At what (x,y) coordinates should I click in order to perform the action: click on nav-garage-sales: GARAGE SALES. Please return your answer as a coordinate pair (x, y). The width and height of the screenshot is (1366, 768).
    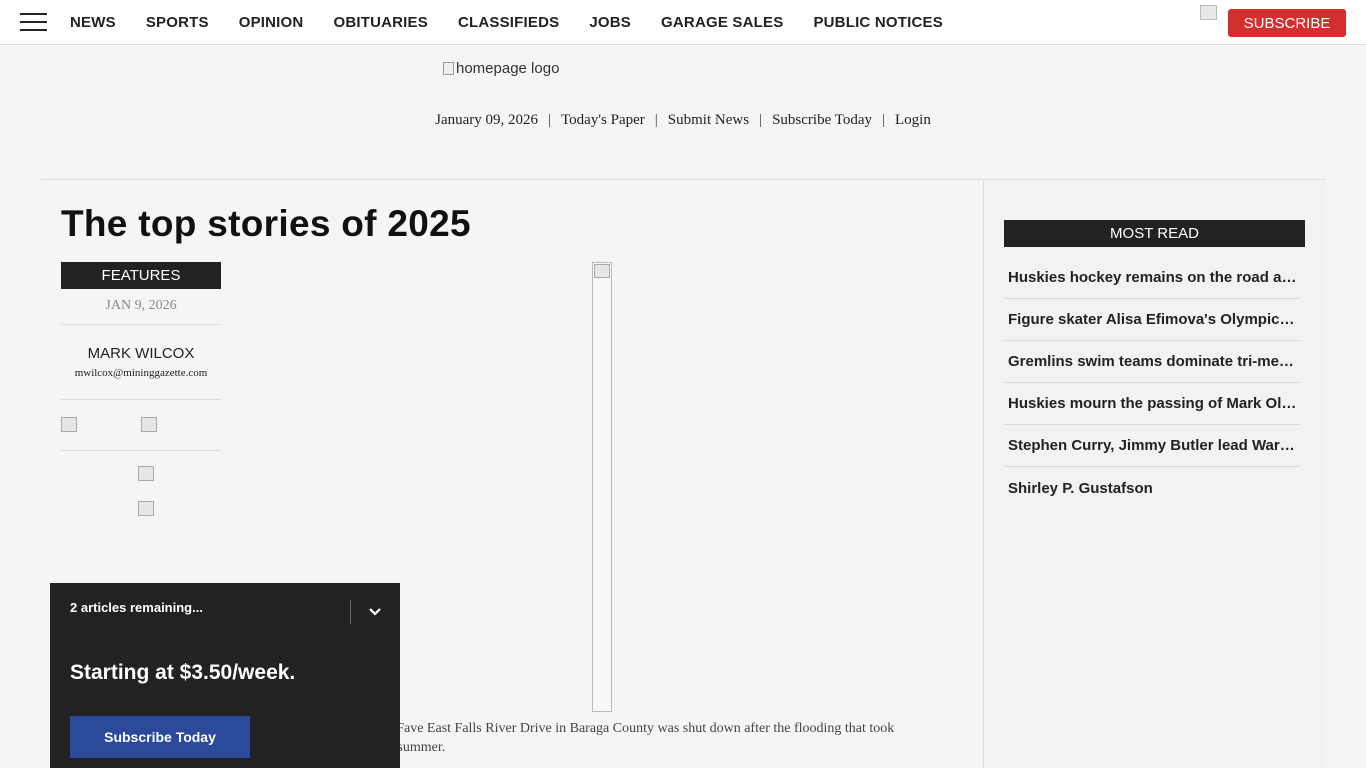
    Looking at the image, I should click on (722, 22).